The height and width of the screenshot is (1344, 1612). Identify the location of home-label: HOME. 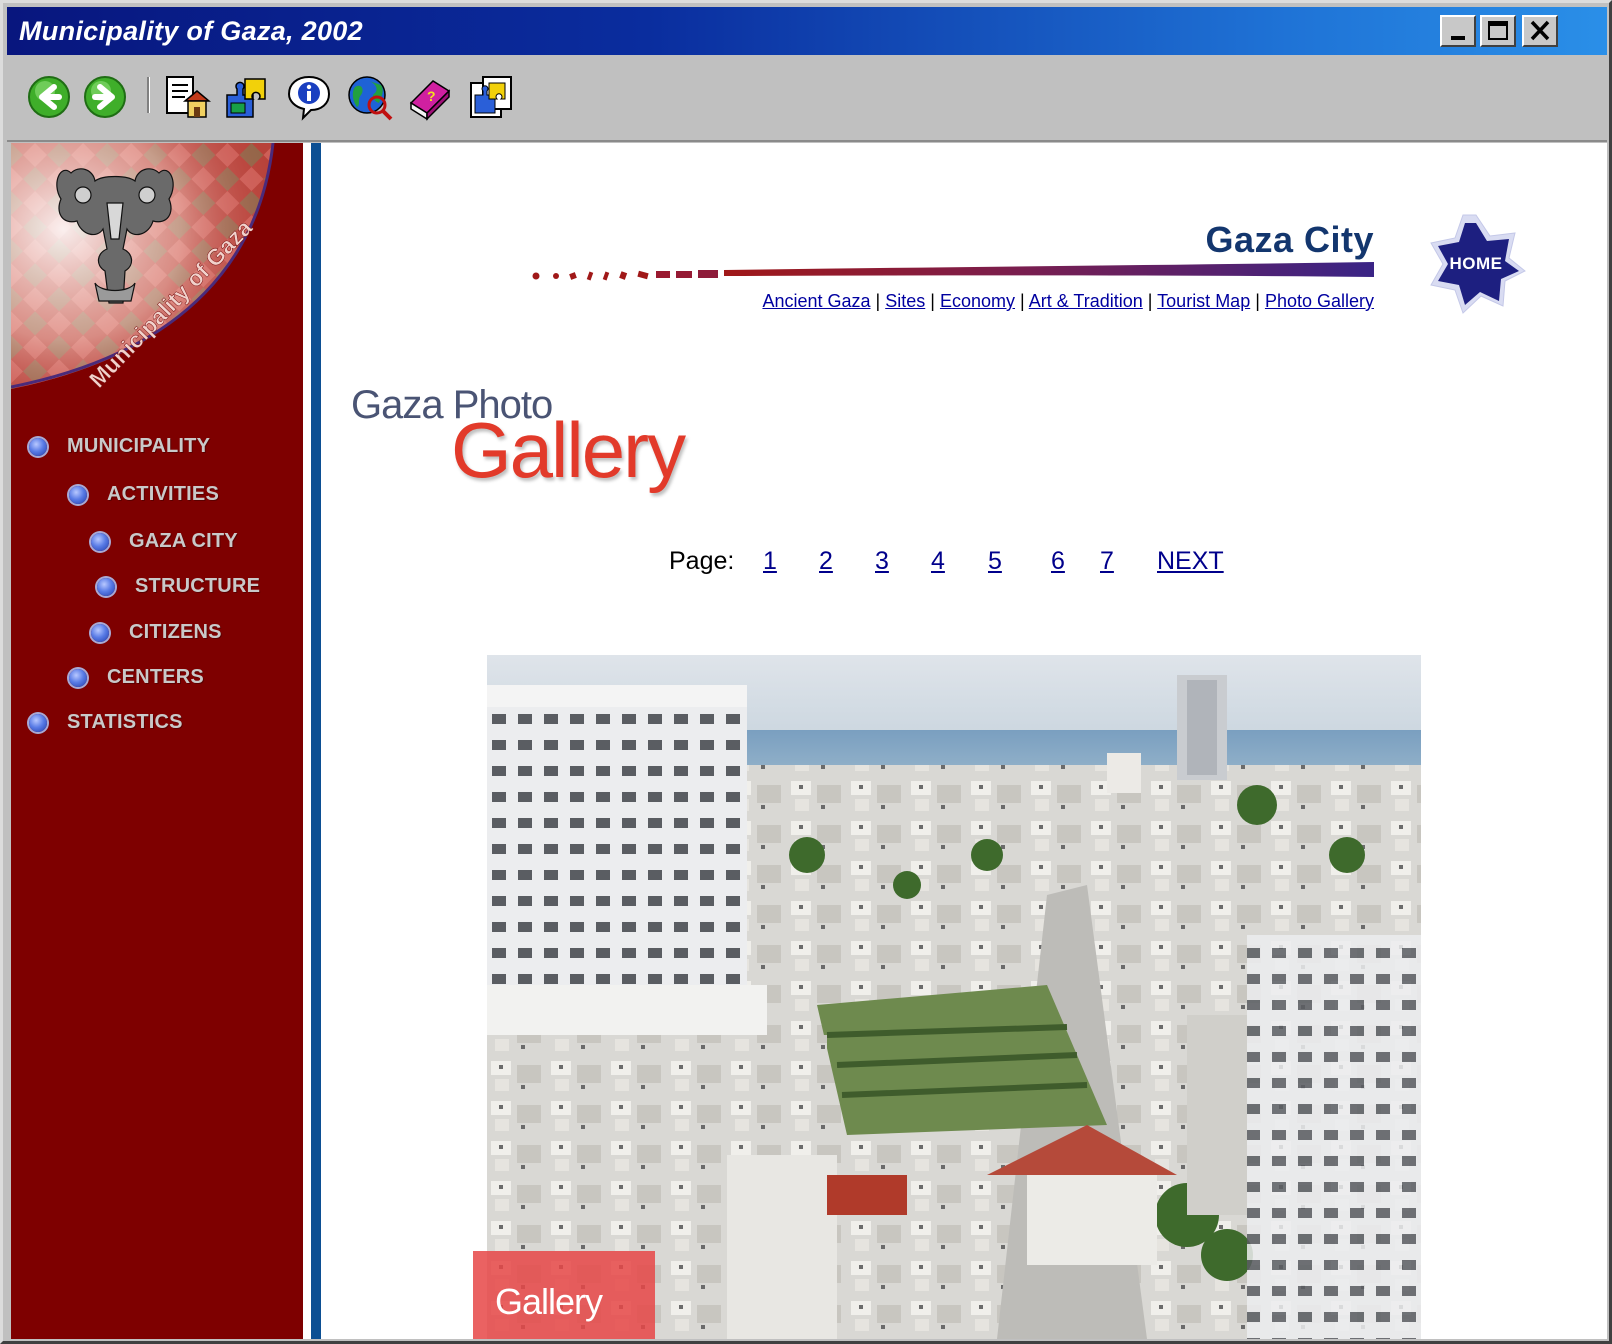
(1476, 263).